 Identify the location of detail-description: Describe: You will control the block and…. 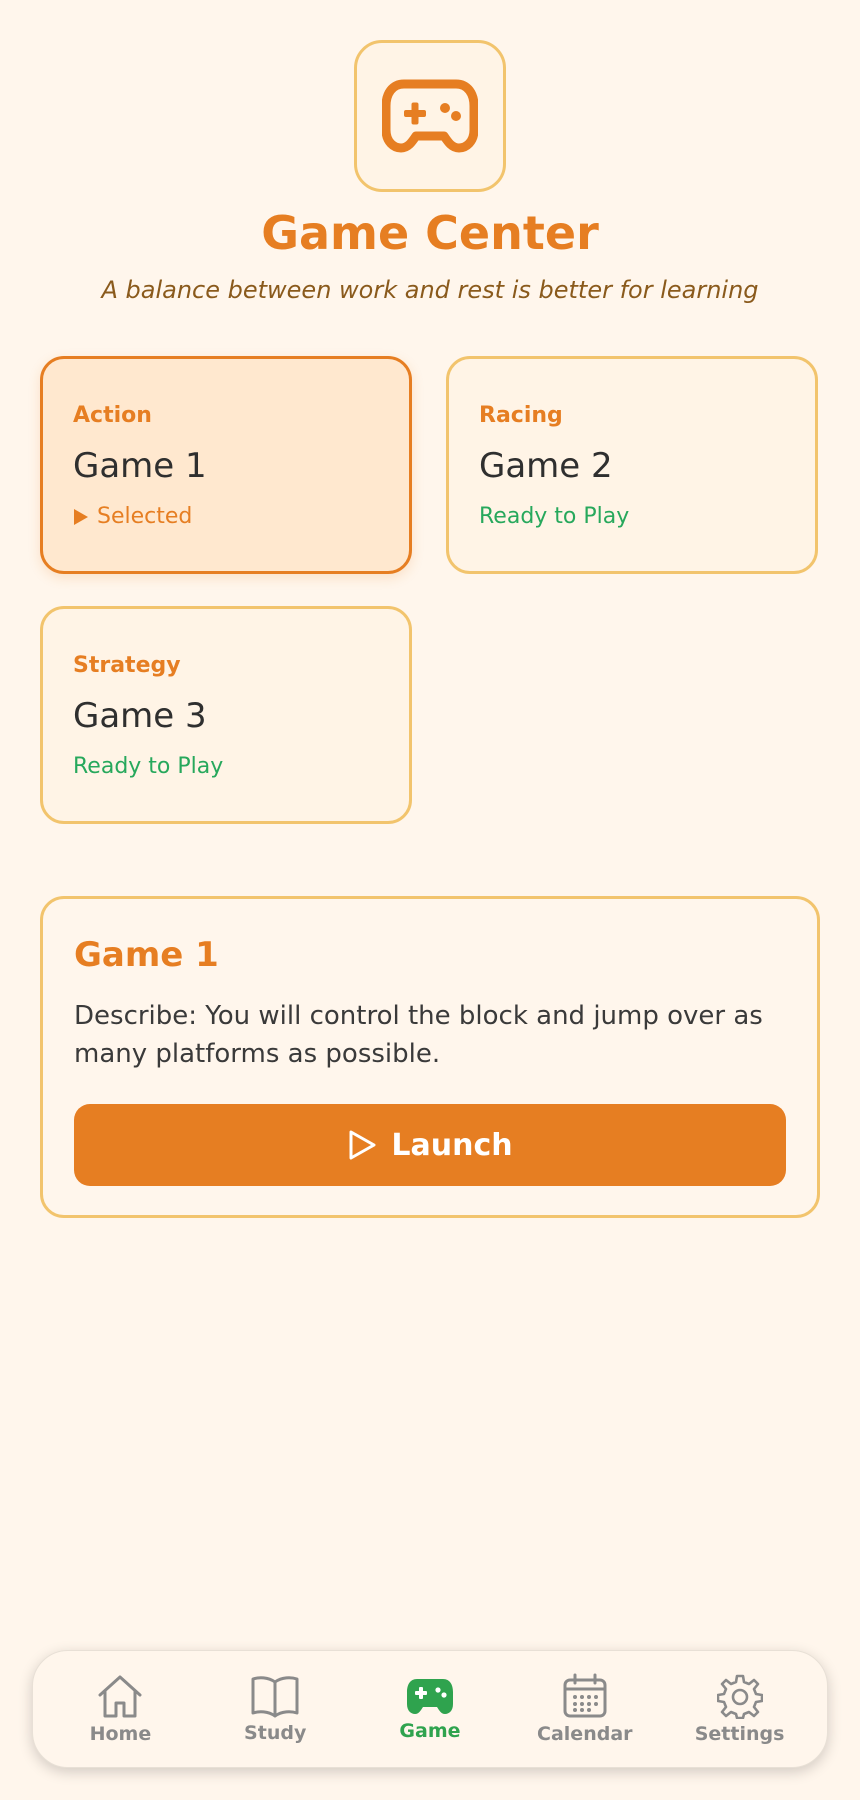
(418, 1035).